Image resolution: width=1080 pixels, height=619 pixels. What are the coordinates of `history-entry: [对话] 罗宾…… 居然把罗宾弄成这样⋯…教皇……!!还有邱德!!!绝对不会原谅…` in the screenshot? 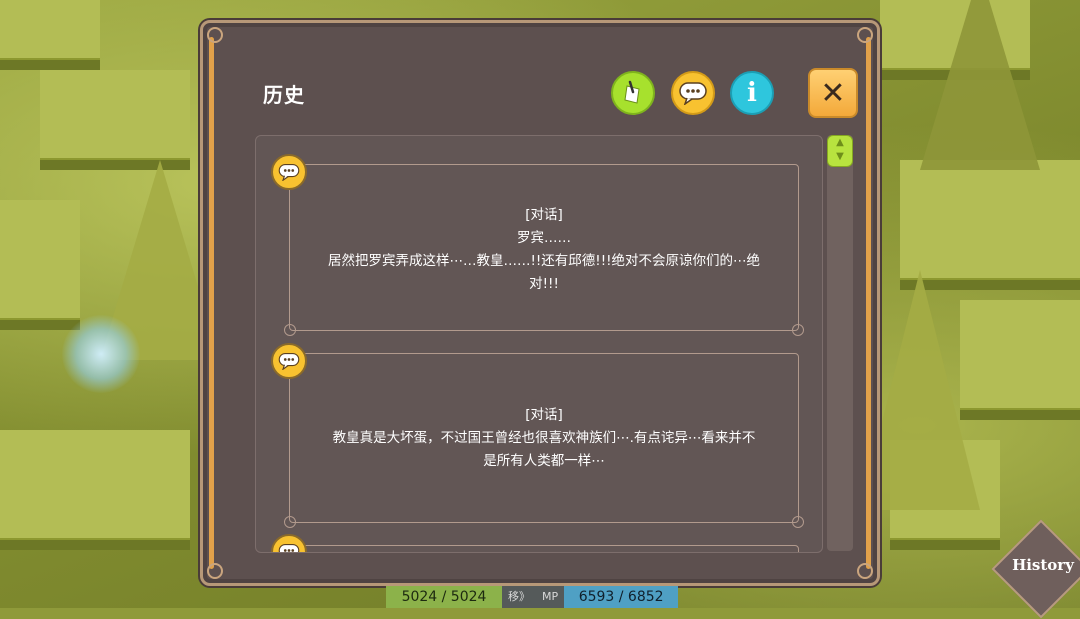 It's located at (544, 250).